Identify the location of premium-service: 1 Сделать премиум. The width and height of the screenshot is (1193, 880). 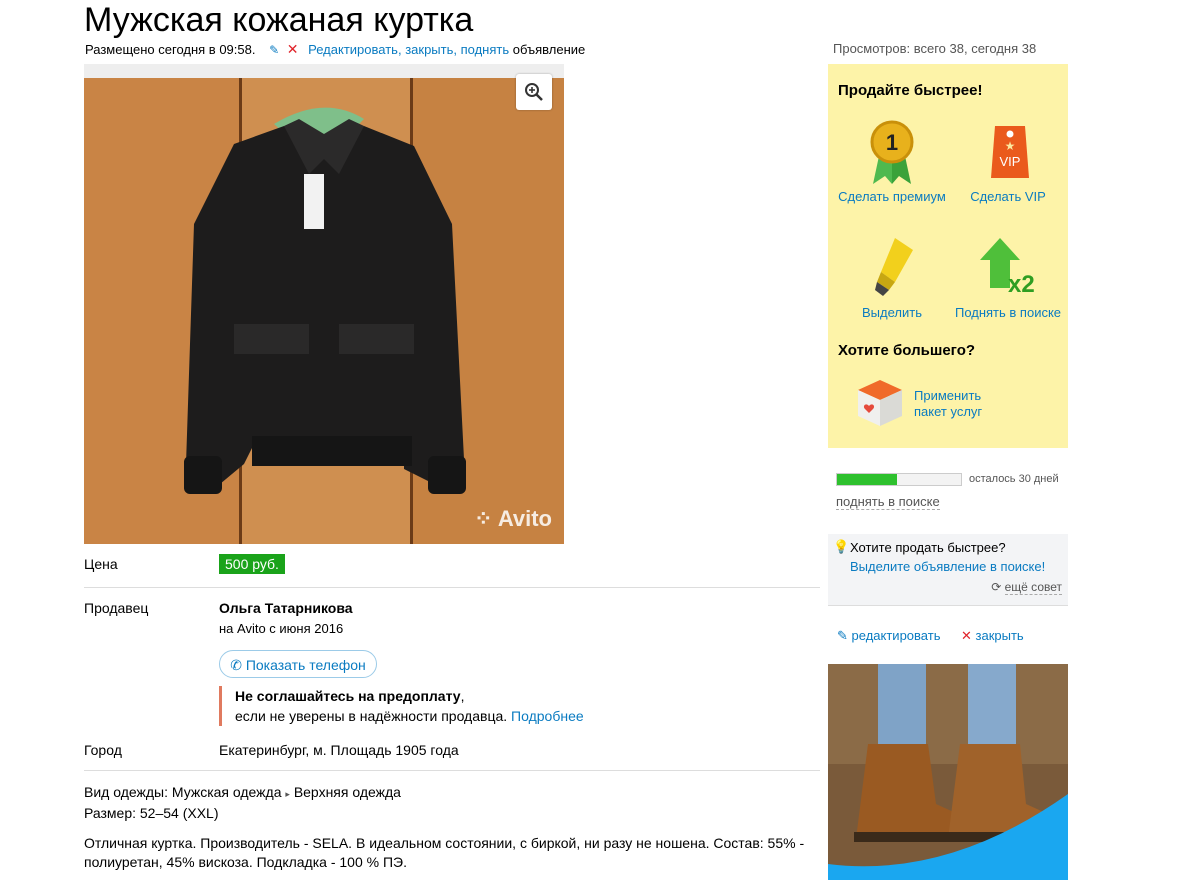
(892, 160).